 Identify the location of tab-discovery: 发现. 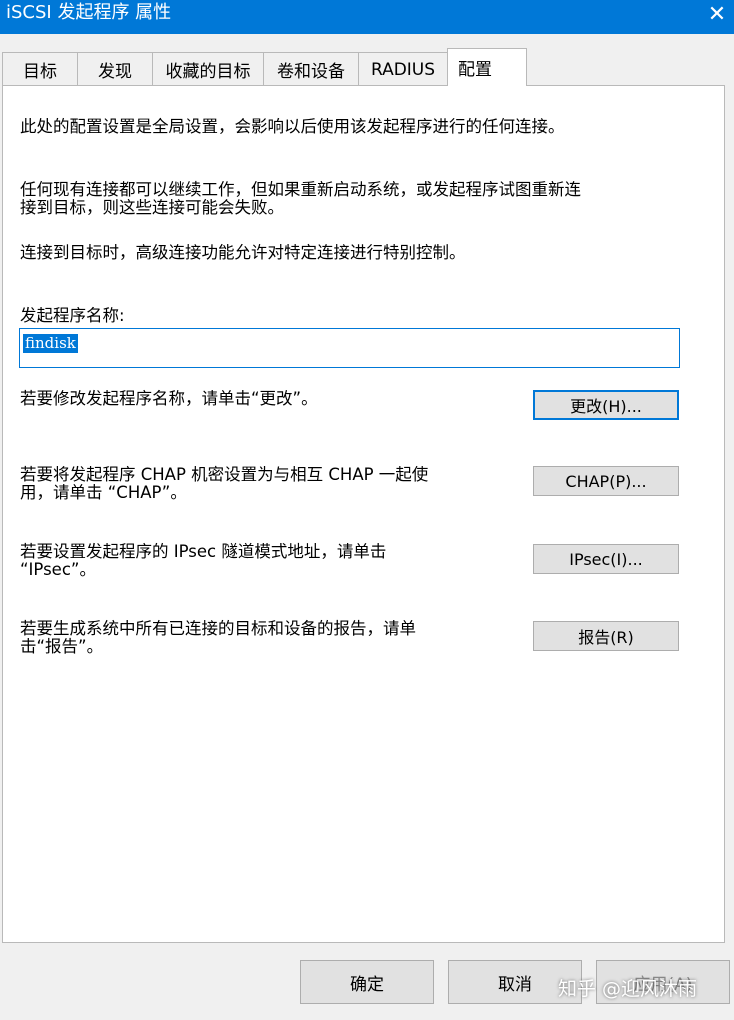
(115, 69).